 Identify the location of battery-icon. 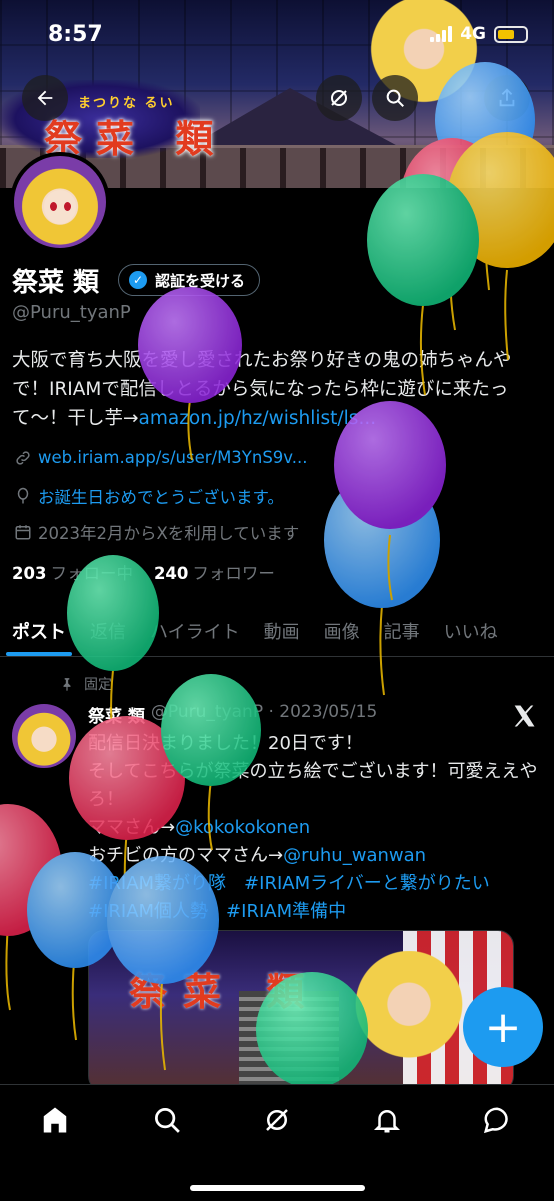
(511, 34).